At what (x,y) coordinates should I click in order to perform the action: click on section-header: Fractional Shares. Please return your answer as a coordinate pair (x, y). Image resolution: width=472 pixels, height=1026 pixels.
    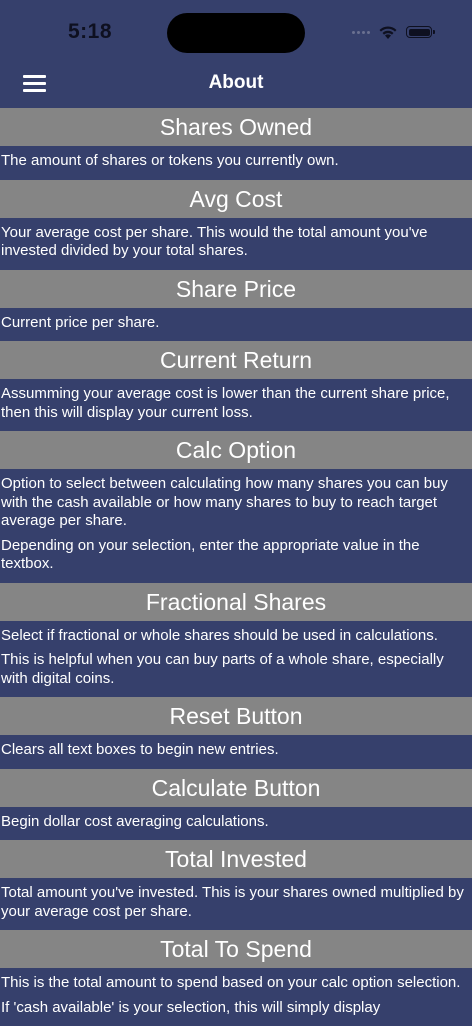
    Looking at the image, I should click on (236, 601).